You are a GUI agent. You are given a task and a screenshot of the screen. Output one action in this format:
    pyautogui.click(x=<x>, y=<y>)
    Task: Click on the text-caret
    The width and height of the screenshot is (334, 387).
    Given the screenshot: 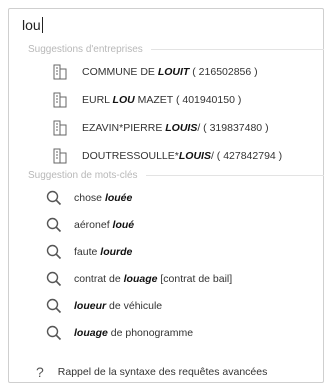 What is the action you would take?
    pyautogui.click(x=42, y=25)
    